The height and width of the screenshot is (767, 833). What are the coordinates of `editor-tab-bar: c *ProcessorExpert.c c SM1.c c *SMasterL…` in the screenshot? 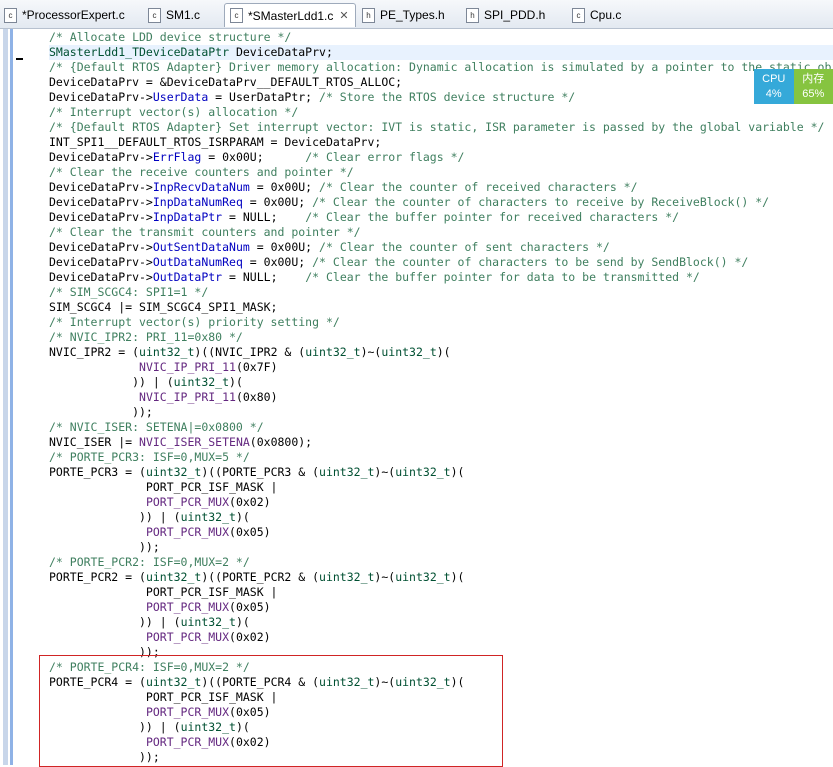 It's located at (416, 14).